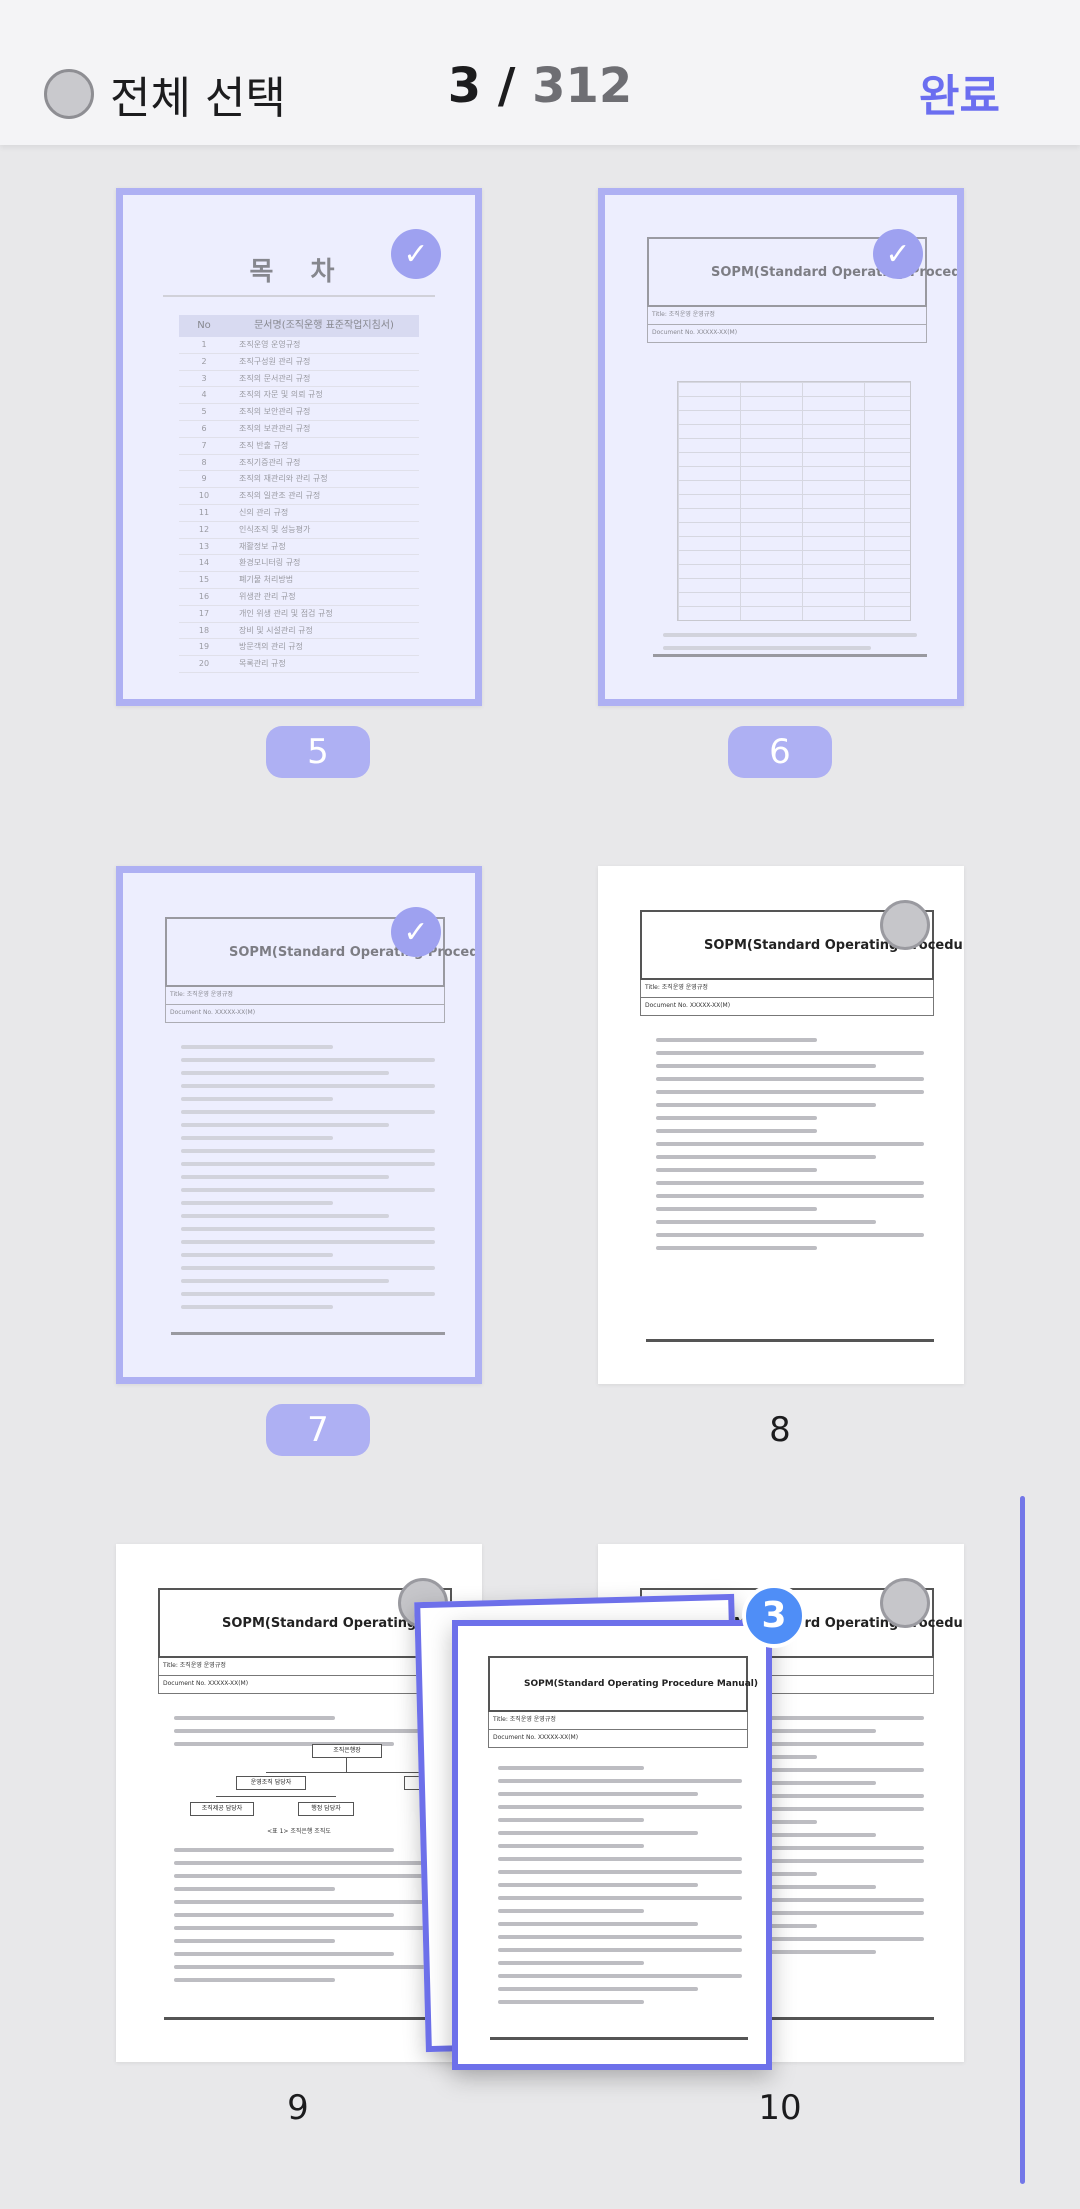 This screenshot has height=2209, width=1080. Describe the element at coordinates (270, 462) in the screenshot. I see `toc-row-name: 조직기증관리 규정` at that location.